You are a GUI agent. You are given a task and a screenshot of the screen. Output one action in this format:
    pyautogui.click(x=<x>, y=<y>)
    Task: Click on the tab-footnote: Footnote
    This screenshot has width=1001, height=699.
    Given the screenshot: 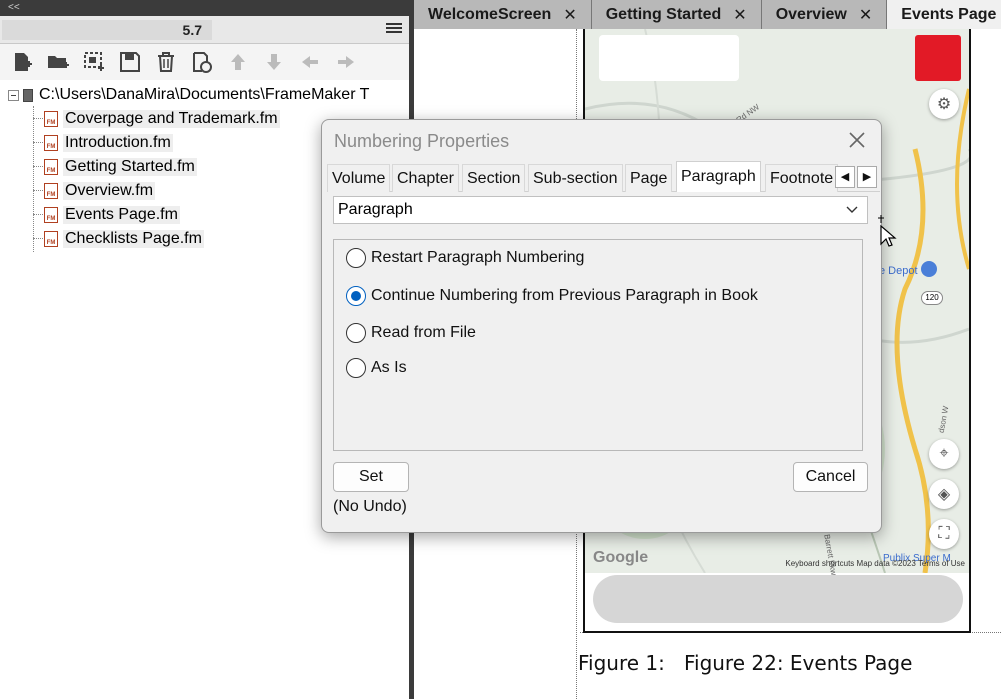 What is the action you would take?
    pyautogui.click(x=802, y=178)
    